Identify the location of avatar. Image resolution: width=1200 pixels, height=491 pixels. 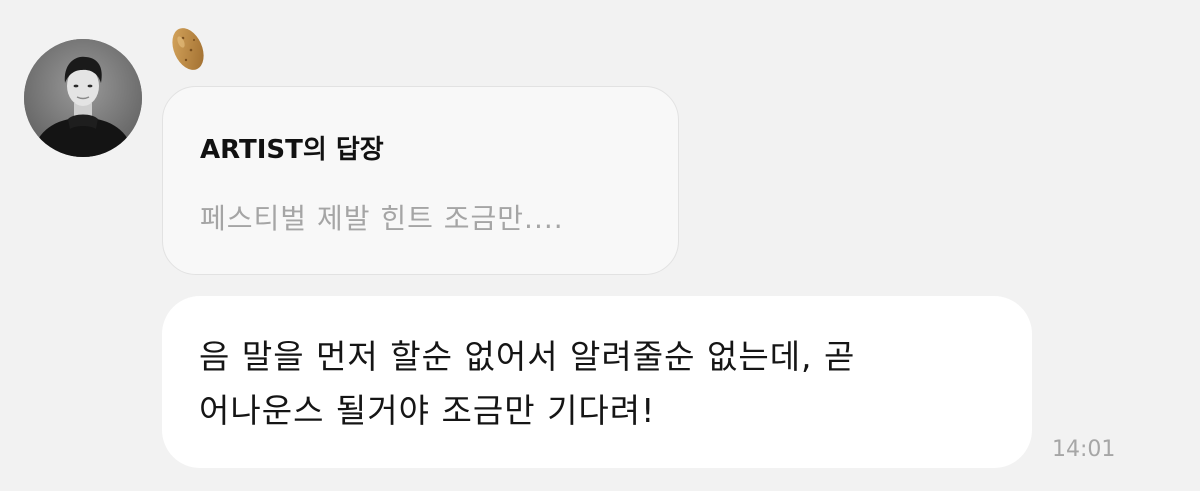
(83, 98).